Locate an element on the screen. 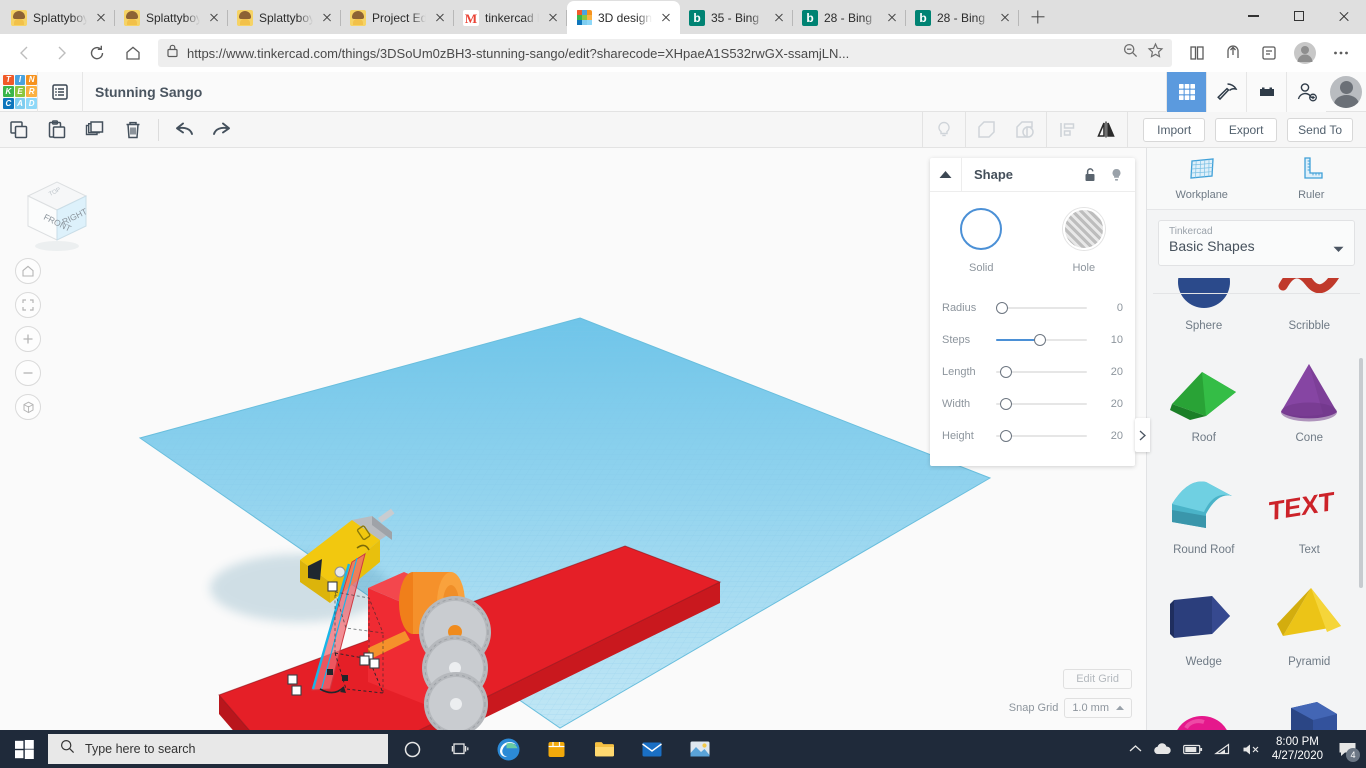  home-icon is located at coordinates (133, 53).